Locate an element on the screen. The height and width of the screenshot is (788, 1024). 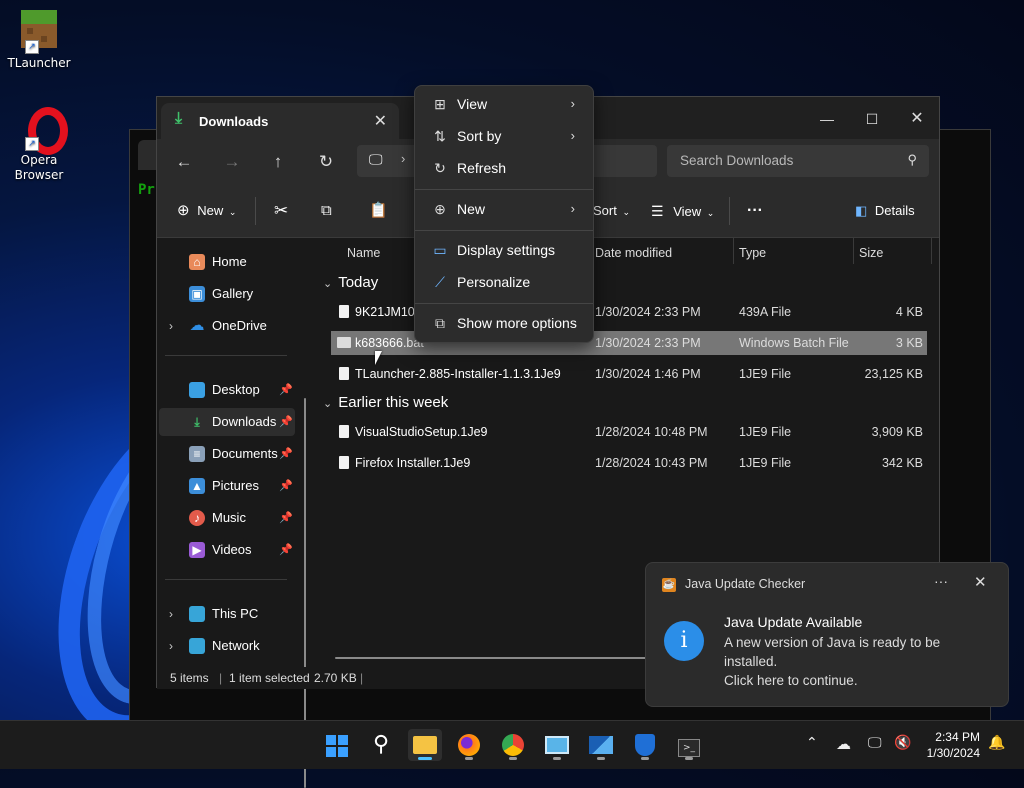
file-date: 1/28/2024 10:43 PM is located at coordinates (651, 463).